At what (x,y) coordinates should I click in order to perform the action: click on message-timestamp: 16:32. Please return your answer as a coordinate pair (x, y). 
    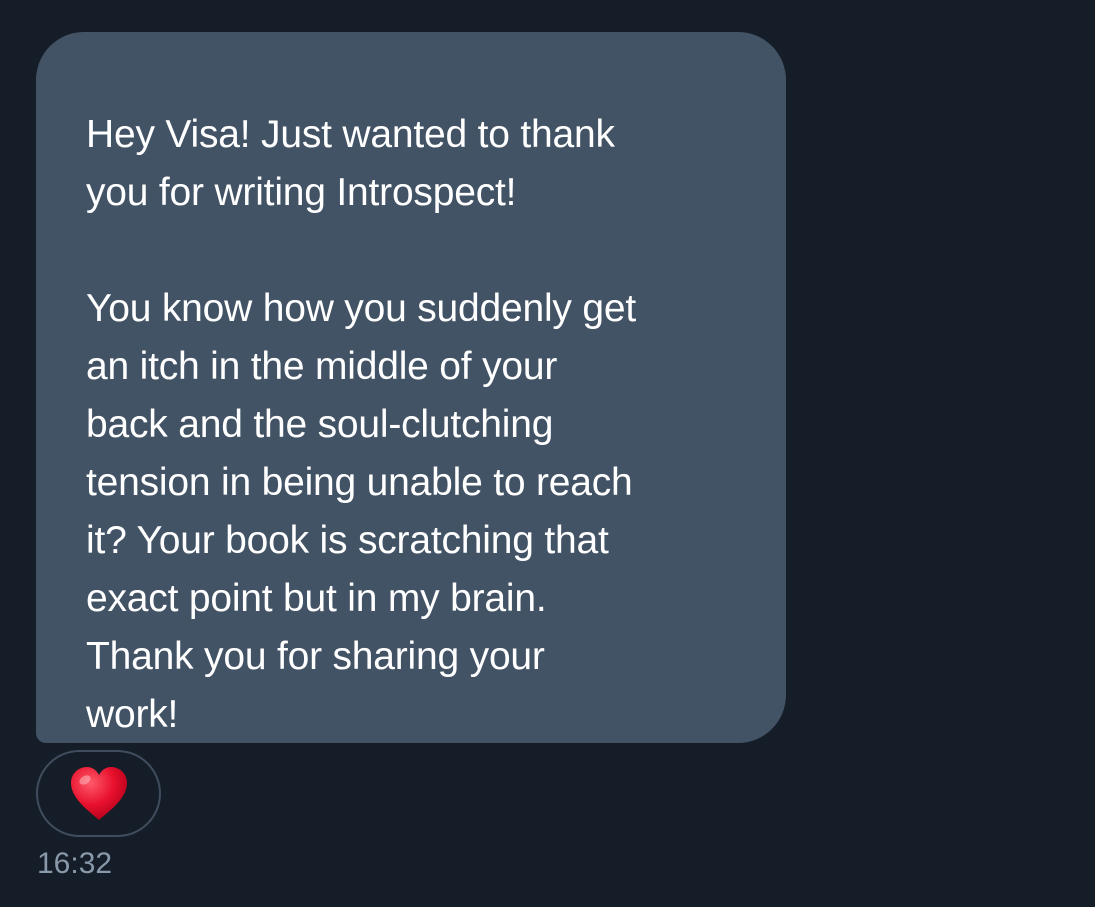
    Looking at the image, I should click on (75, 863).